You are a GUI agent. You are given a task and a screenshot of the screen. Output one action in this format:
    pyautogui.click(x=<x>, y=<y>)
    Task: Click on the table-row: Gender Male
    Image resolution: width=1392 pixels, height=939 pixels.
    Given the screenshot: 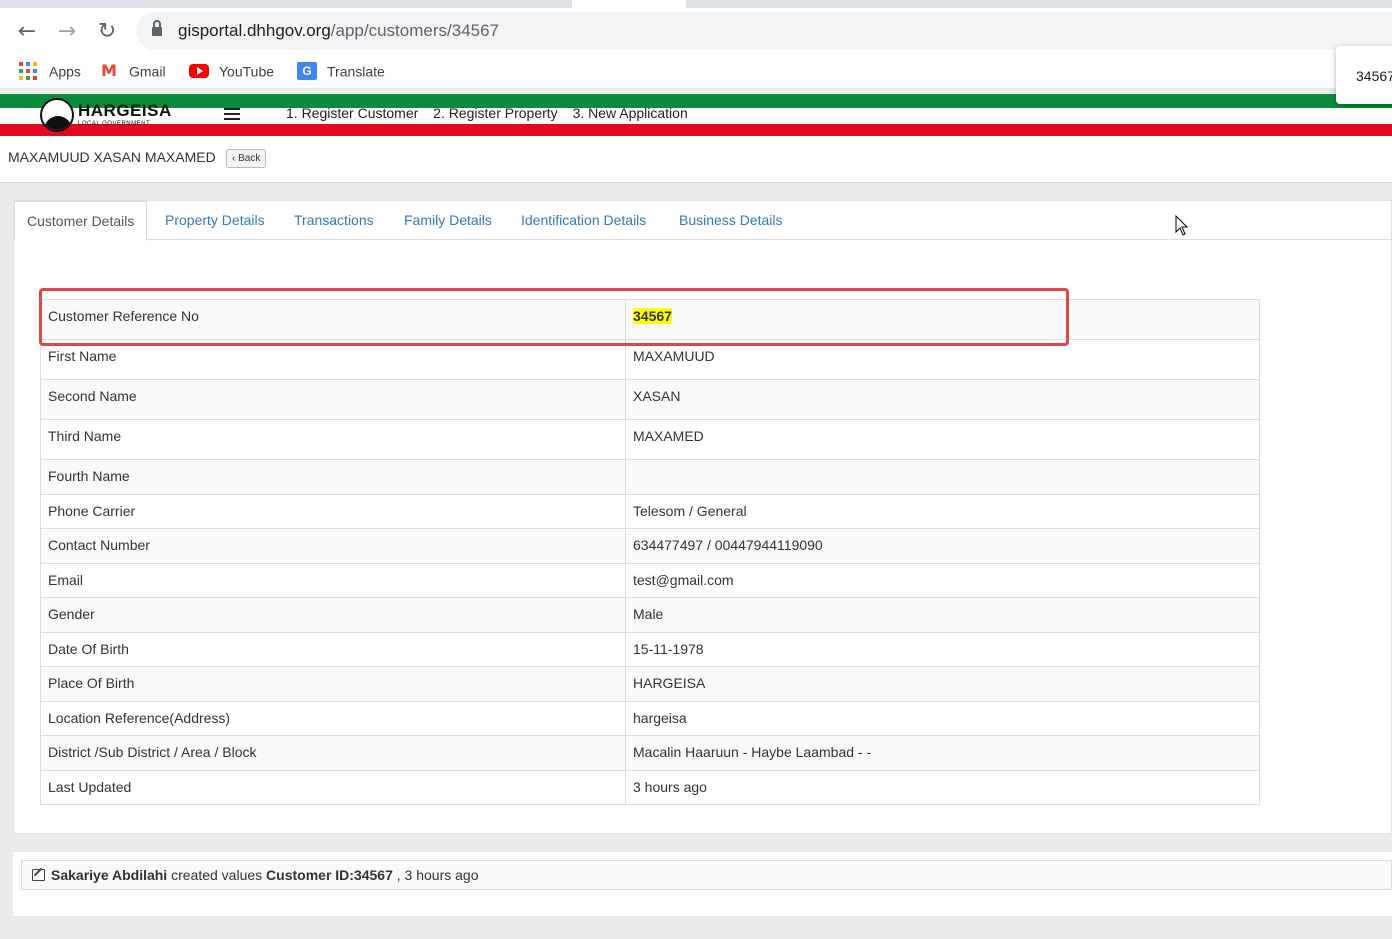 What is the action you would take?
    pyautogui.click(x=650, y=615)
    